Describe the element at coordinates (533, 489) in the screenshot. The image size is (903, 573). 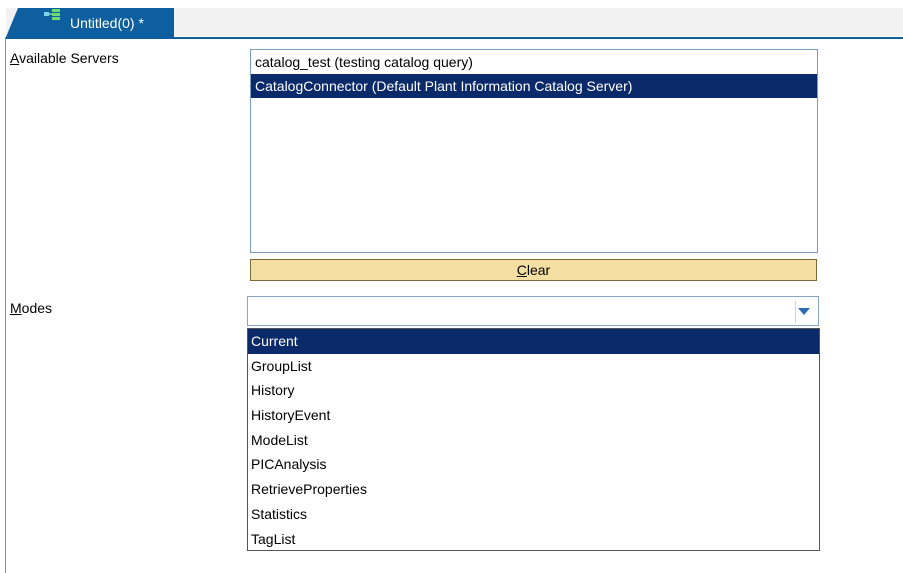
I see `modes-option: RetrieveProperties` at that location.